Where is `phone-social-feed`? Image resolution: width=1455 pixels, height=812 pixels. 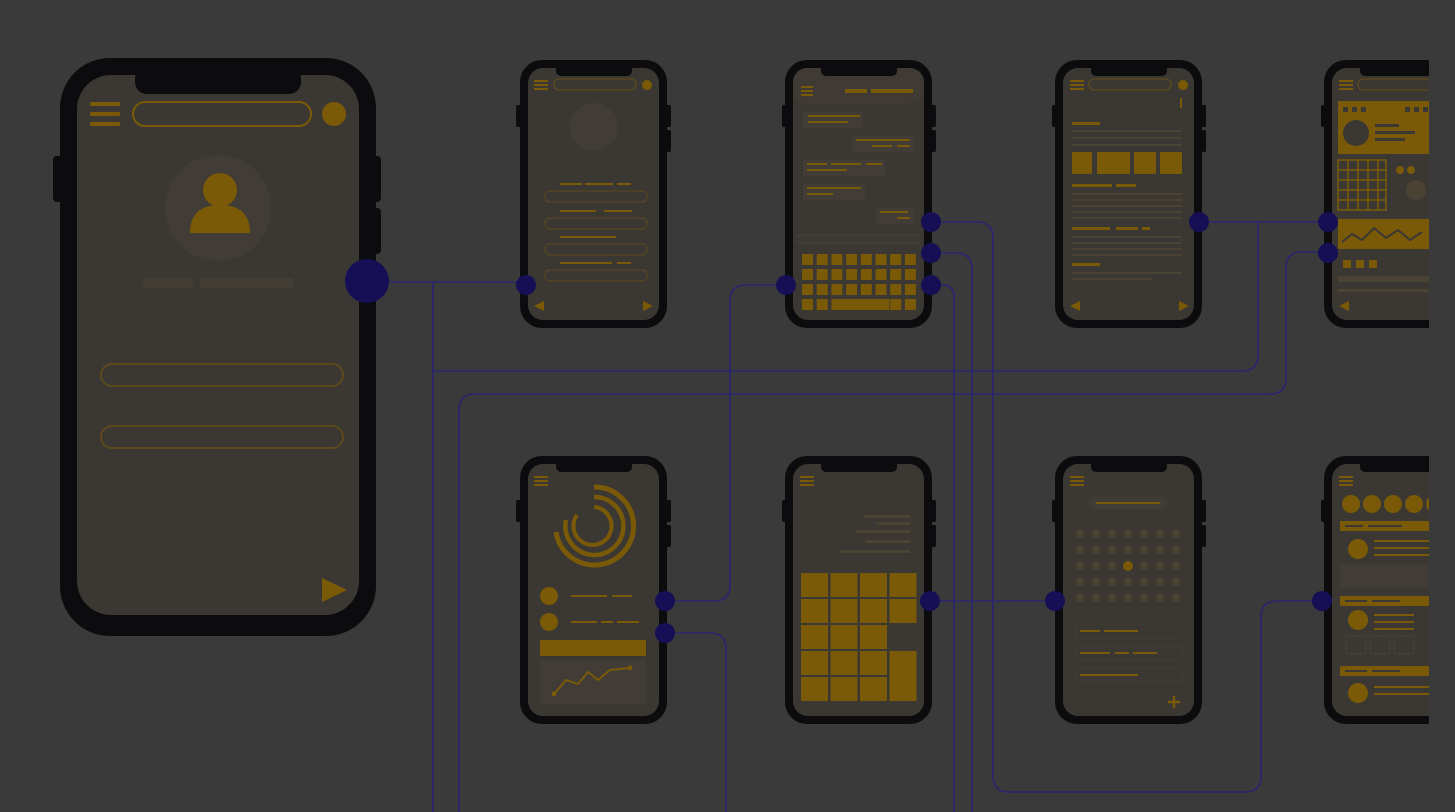
phone-social-feed is located at coordinates (1375, 590).